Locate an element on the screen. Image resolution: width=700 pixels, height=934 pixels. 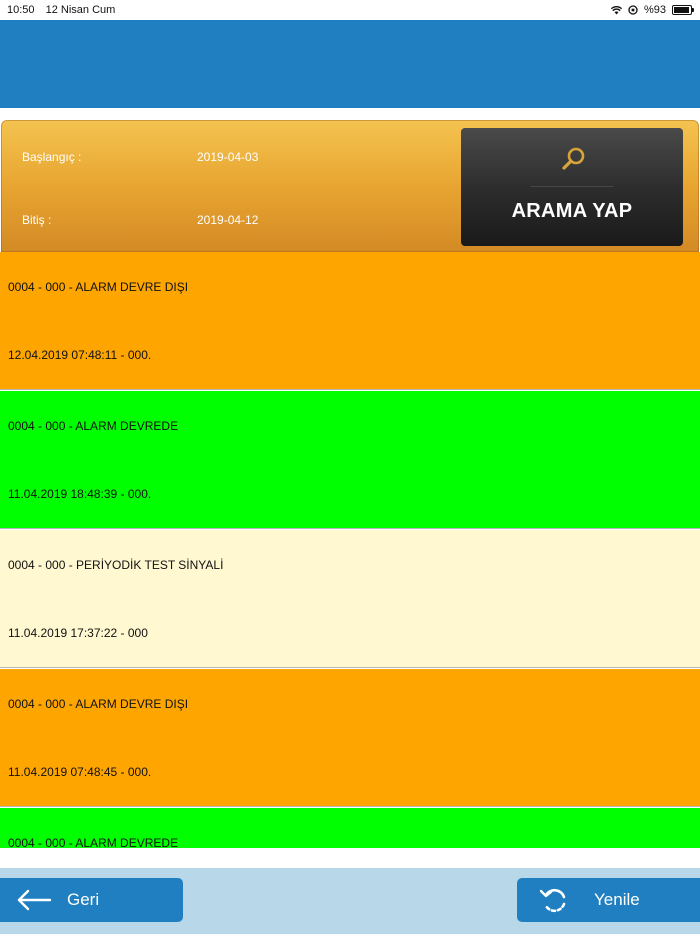
end-date-label: Bitiş : is located at coordinates (37, 220).